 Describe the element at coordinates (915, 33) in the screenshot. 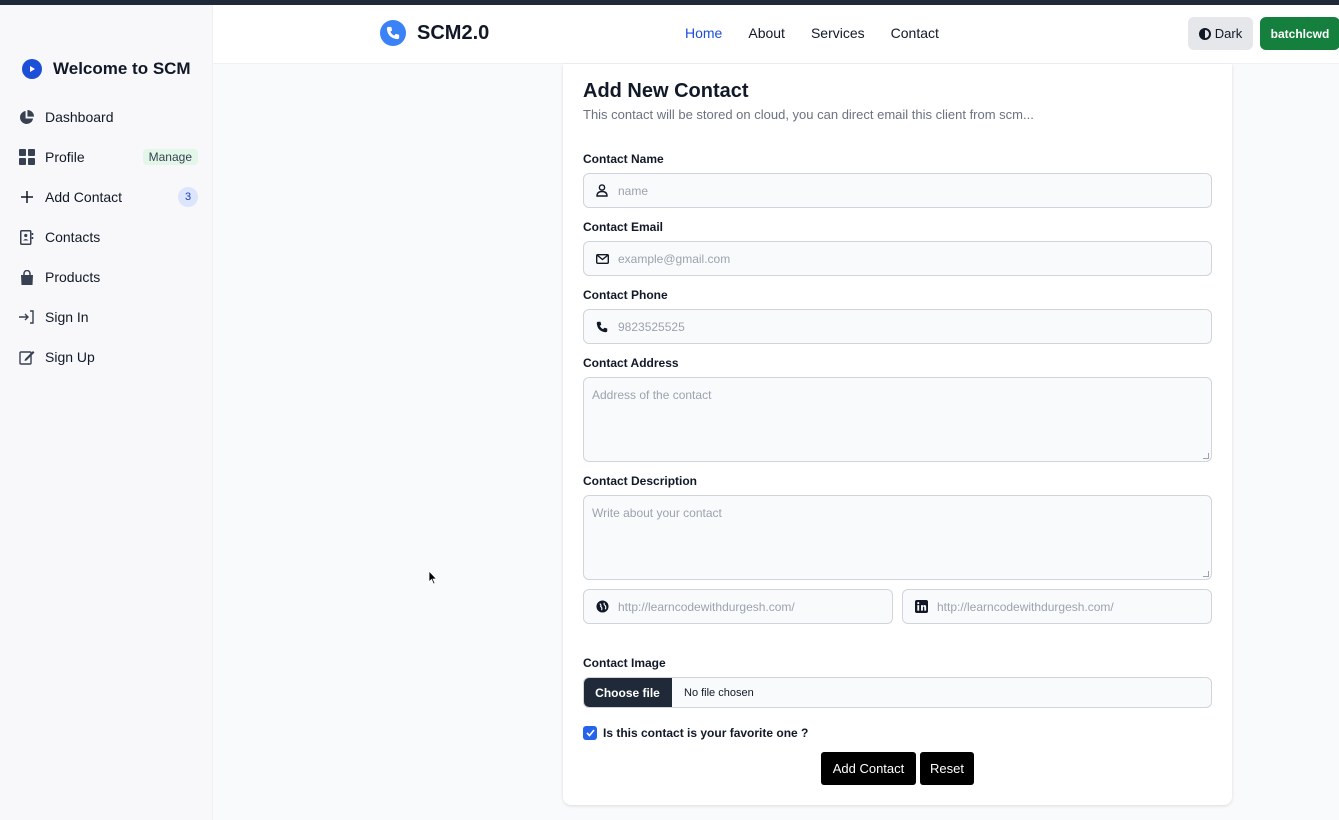

I see `nav-link-contact: Contact` at that location.